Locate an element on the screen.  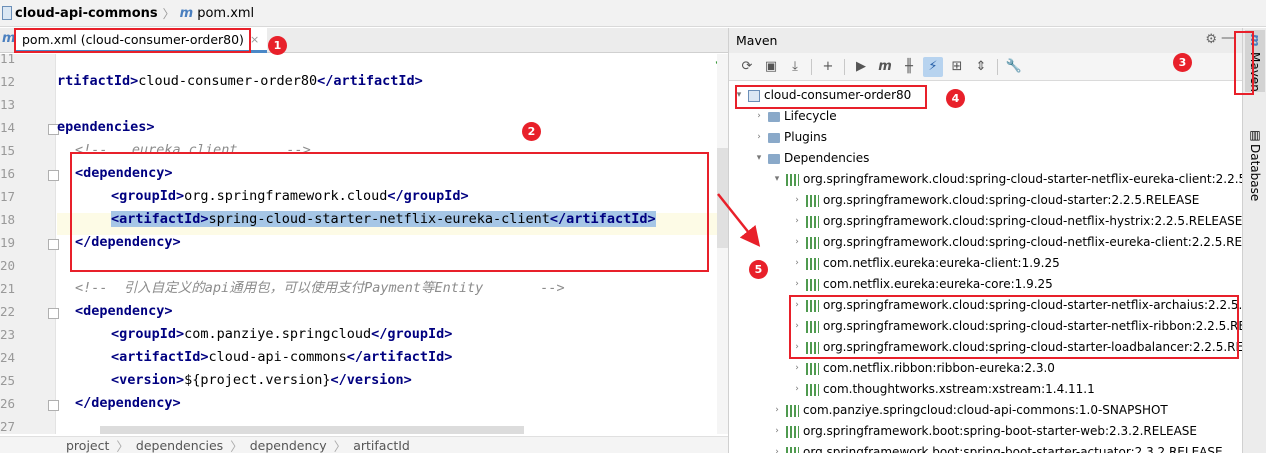
tree-node-label: com.netflix.eureka:eureka-core:1.9.25 is located at coordinates (938, 284).